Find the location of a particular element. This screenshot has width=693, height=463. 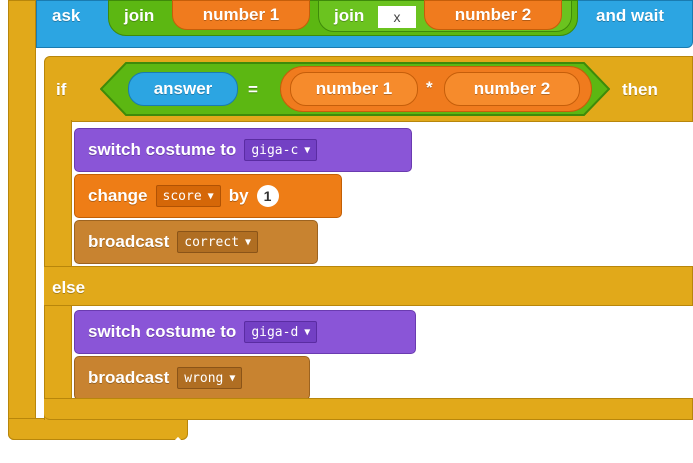

costume-value: giga-d is located at coordinates (275, 332).